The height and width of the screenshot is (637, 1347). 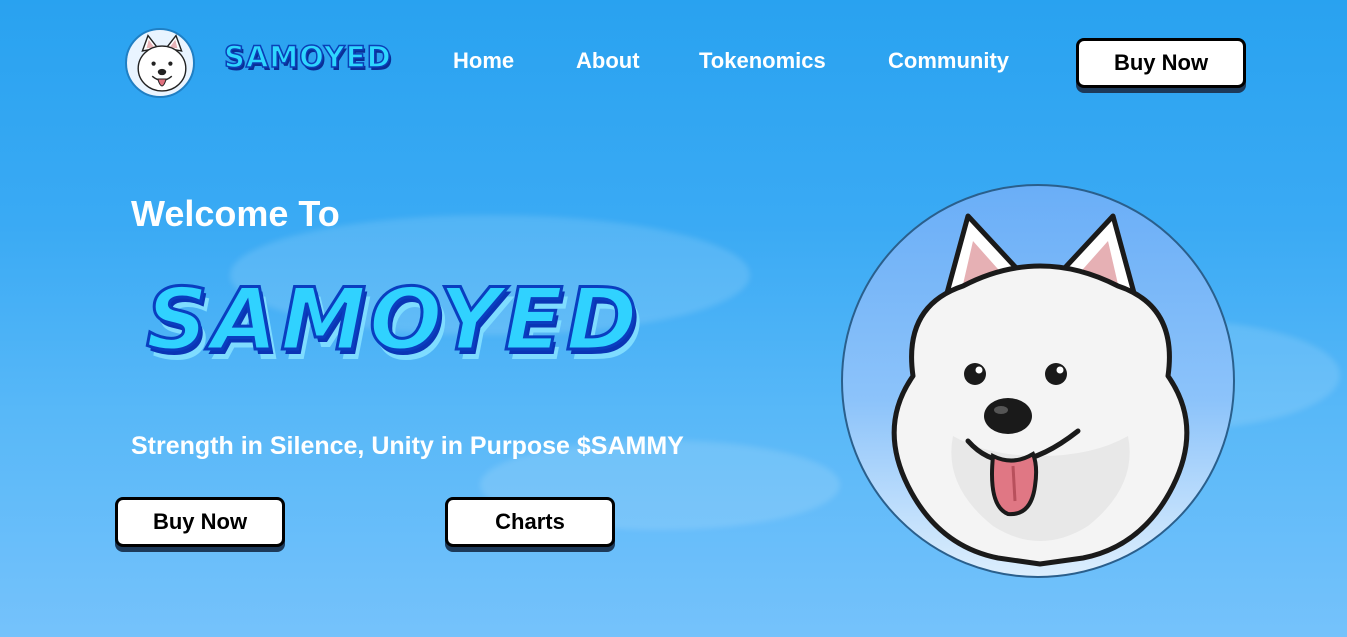 I want to click on hero-buy-now-button: Buy Now, so click(x=200, y=522).